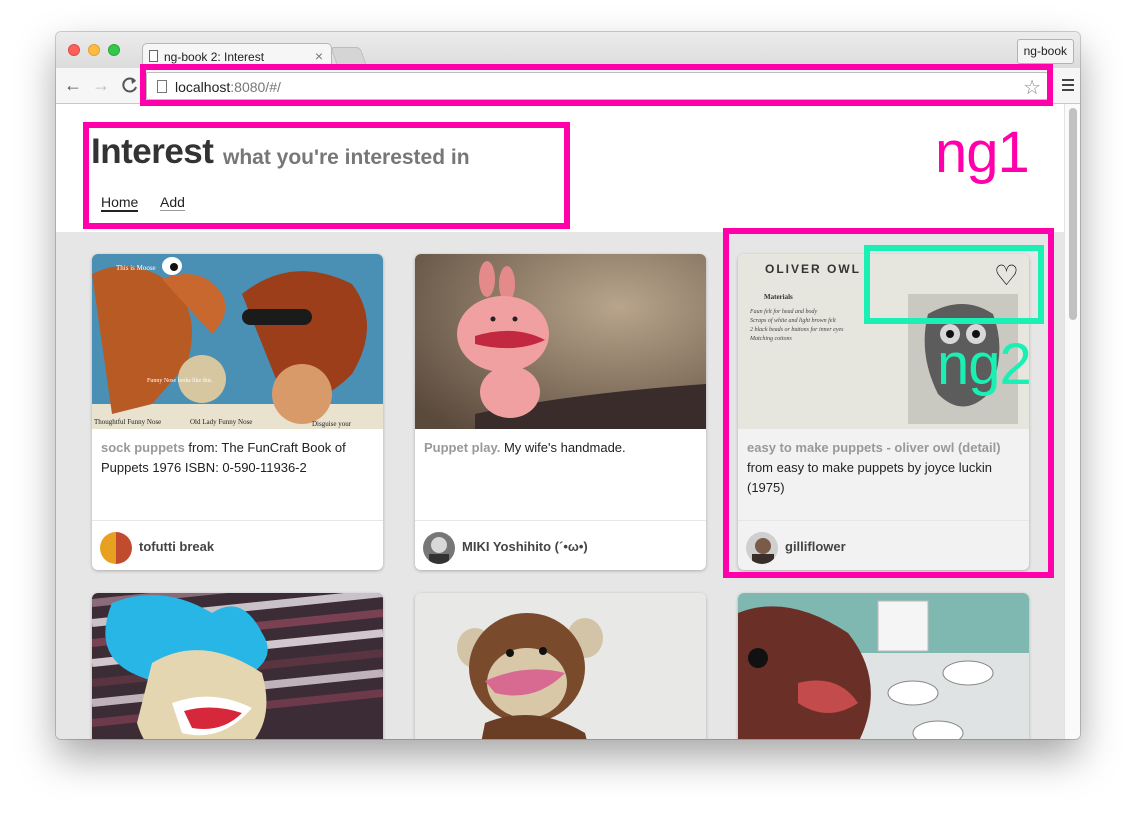  What do you see at coordinates (815, 546) in the screenshot?
I see `author-name: gilliflower` at bounding box center [815, 546].